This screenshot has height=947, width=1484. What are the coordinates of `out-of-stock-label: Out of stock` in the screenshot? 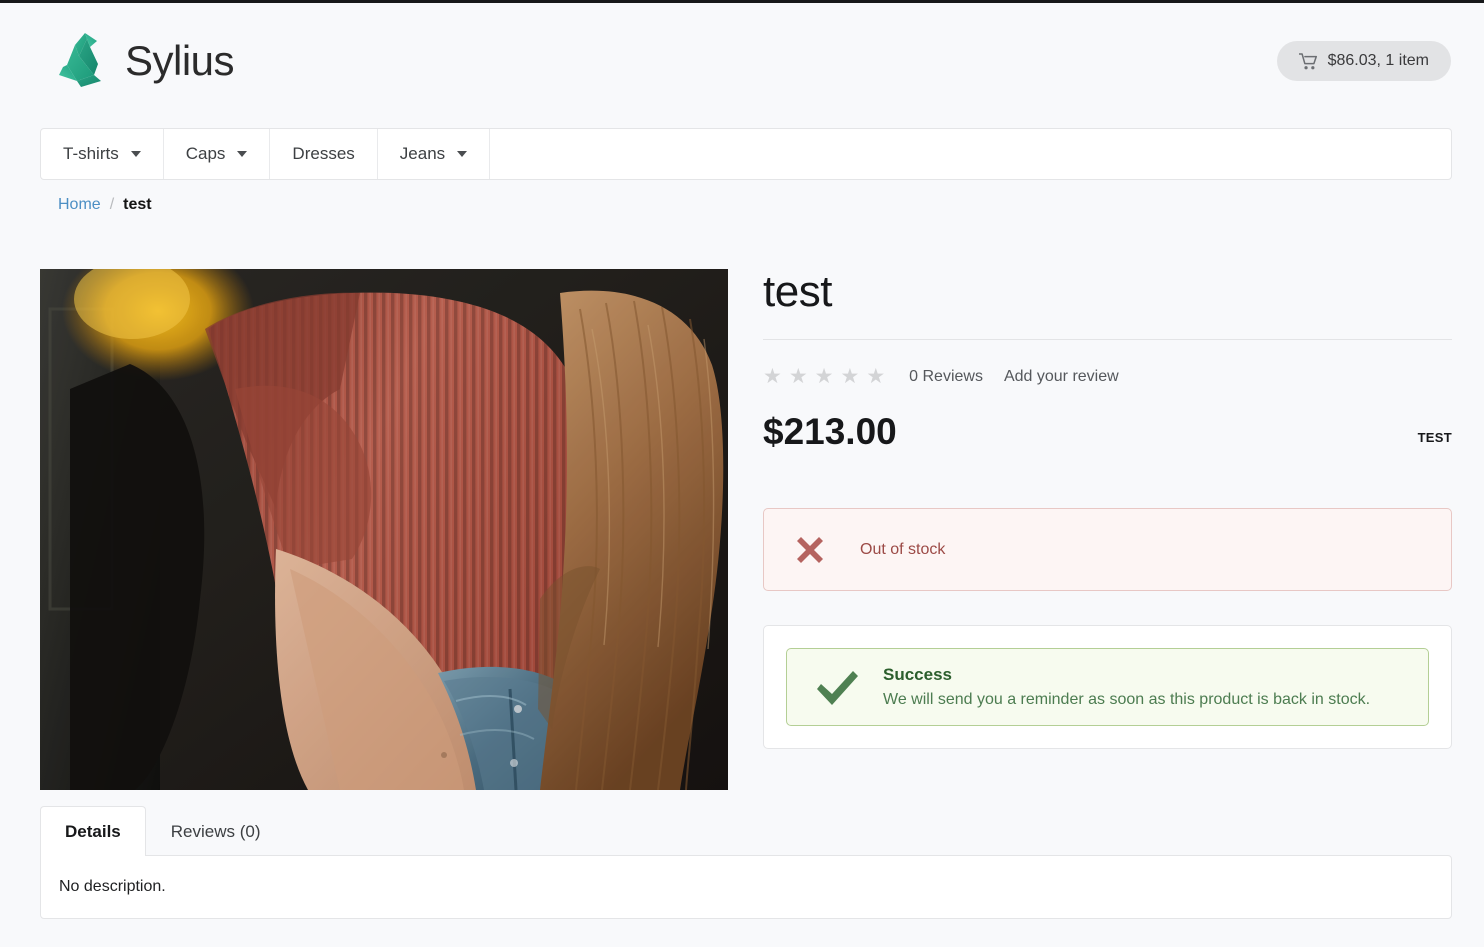 It's located at (903, 549).